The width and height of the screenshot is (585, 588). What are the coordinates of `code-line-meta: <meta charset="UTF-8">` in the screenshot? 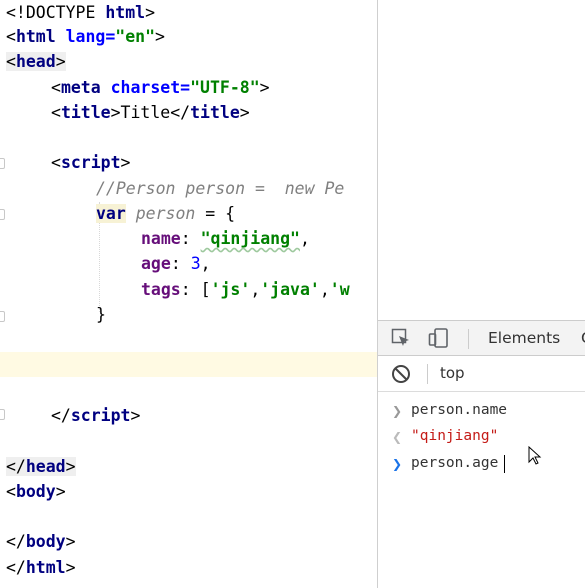 It's located at (160, 87).